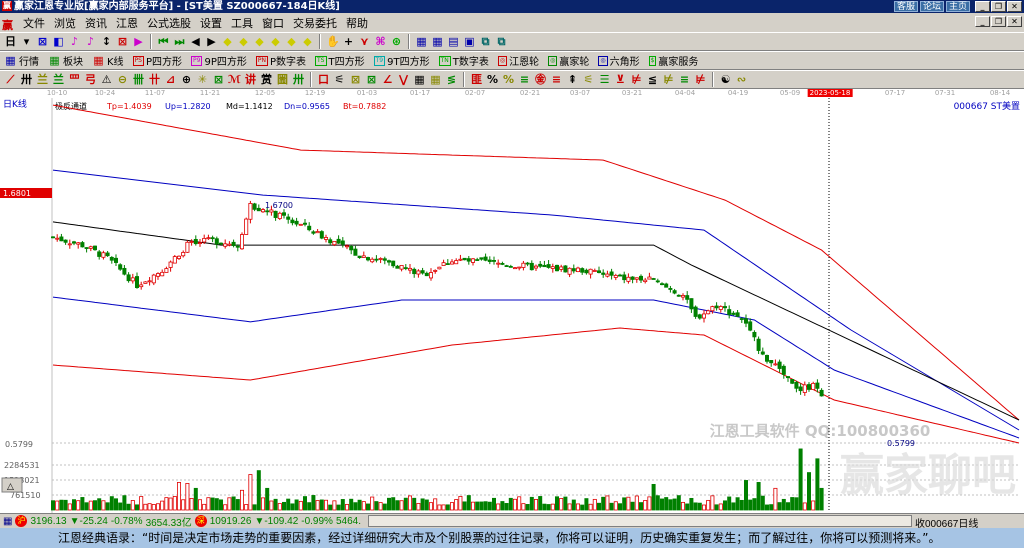 The image size is (1024, 548). Describe the element at coordinates (315, 23) in the screenshot. I see `menu-trade: 交易委托` at that location.